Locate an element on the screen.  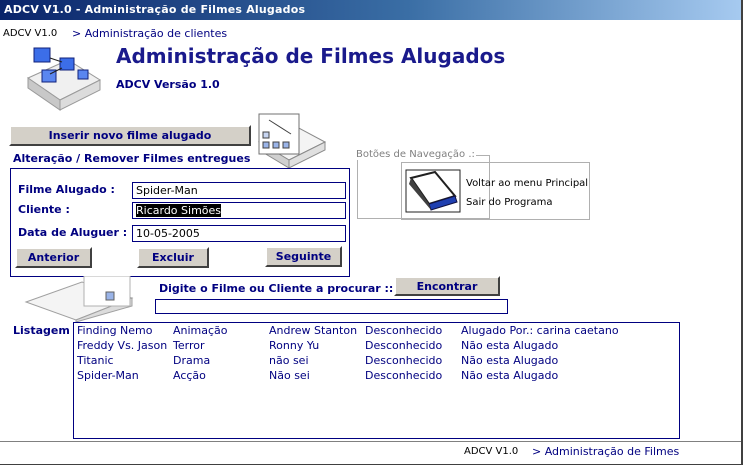
search-button: Encontrar is located at coordinates (447, 286).